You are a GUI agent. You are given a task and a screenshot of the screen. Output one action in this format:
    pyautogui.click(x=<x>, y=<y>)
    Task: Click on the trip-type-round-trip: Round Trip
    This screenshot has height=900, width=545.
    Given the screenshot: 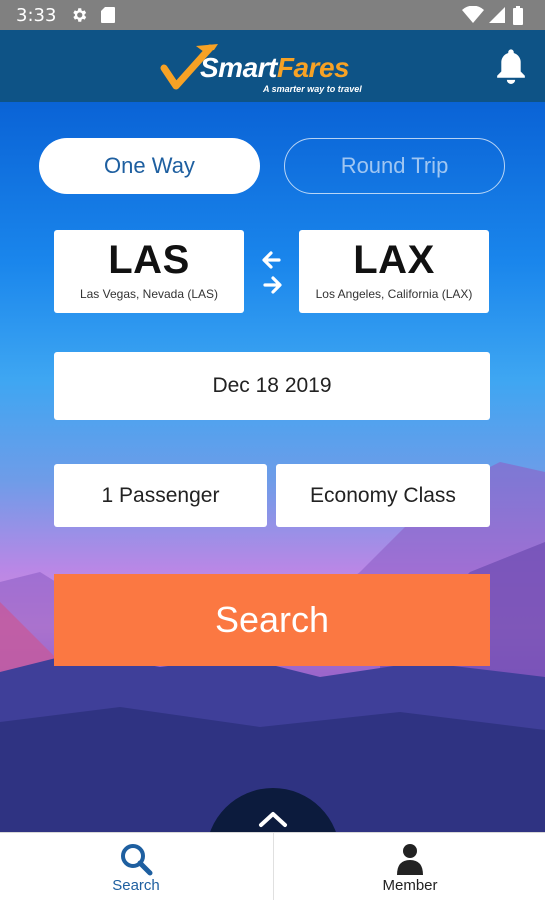 What is the action you would take?
    pyautogui.click(x=394, y=166)
    